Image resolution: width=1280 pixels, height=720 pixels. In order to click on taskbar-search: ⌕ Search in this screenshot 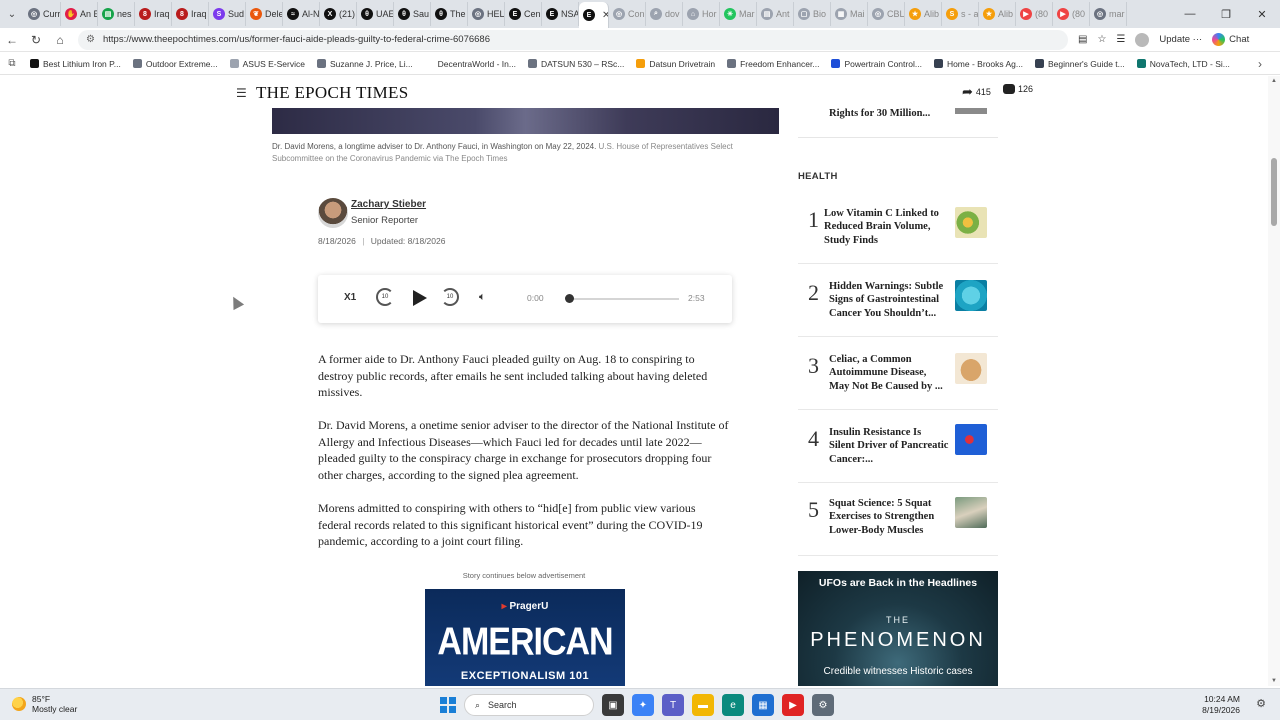, I will do `click(529, 705)`.